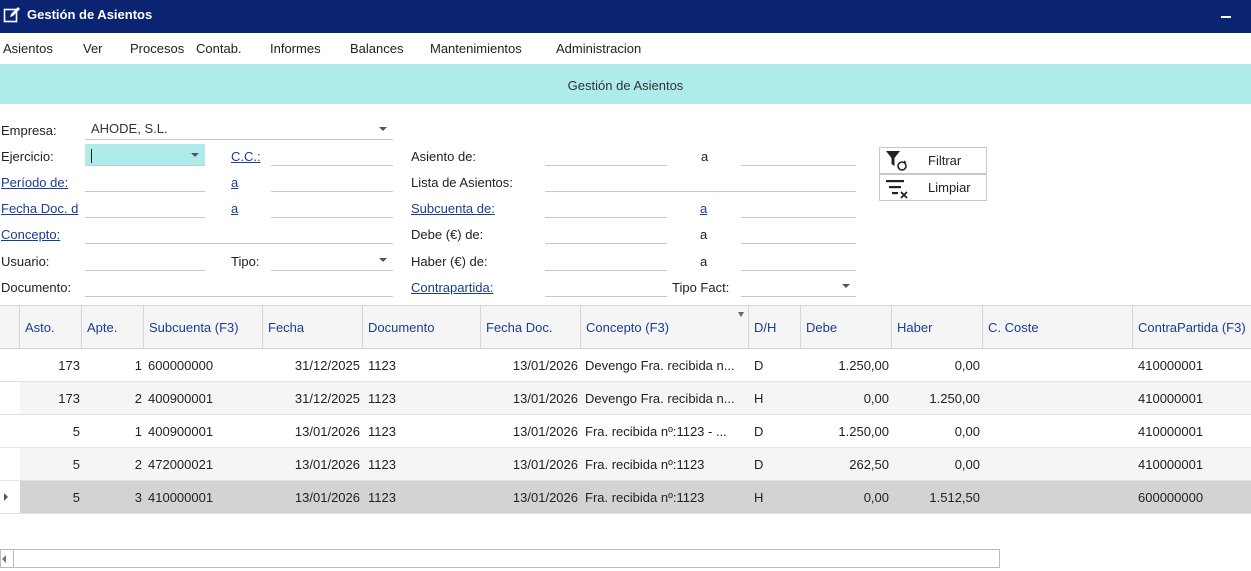 This screenshot has height=571, width=1251. What do you see at coordinates (205, 365) in the screenshot?
I see `cell-subcuenta: 600000000` at bounding box center [205, 365].